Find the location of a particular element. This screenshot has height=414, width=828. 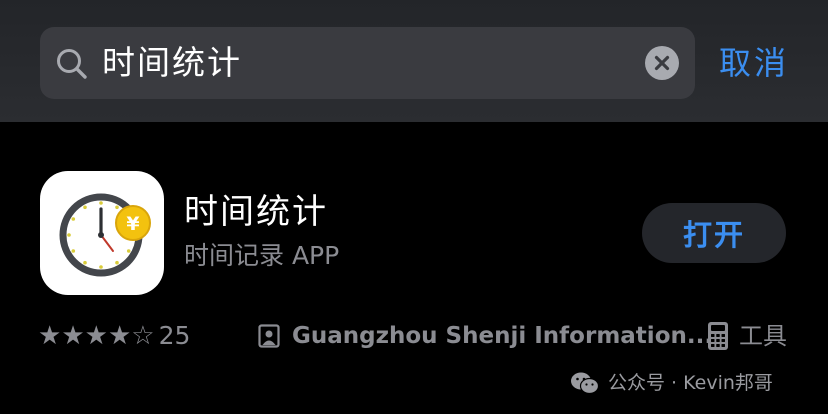

search-input: 时间统计 is located at coordinates (172, 63).